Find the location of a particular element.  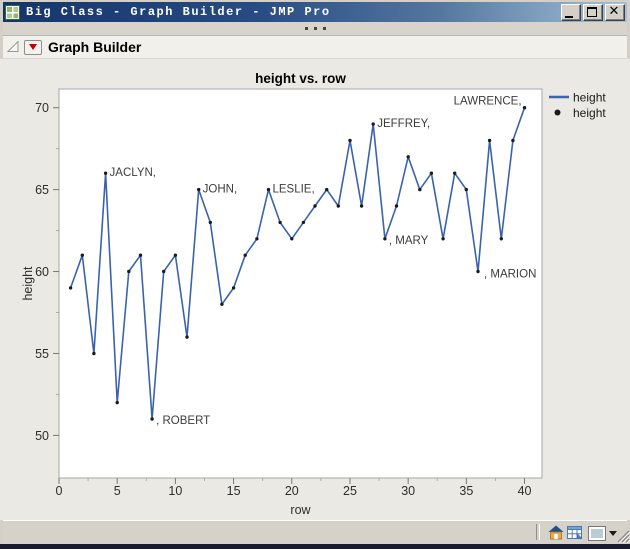

point-label: JOHN, is located at coordinates (220, 190).